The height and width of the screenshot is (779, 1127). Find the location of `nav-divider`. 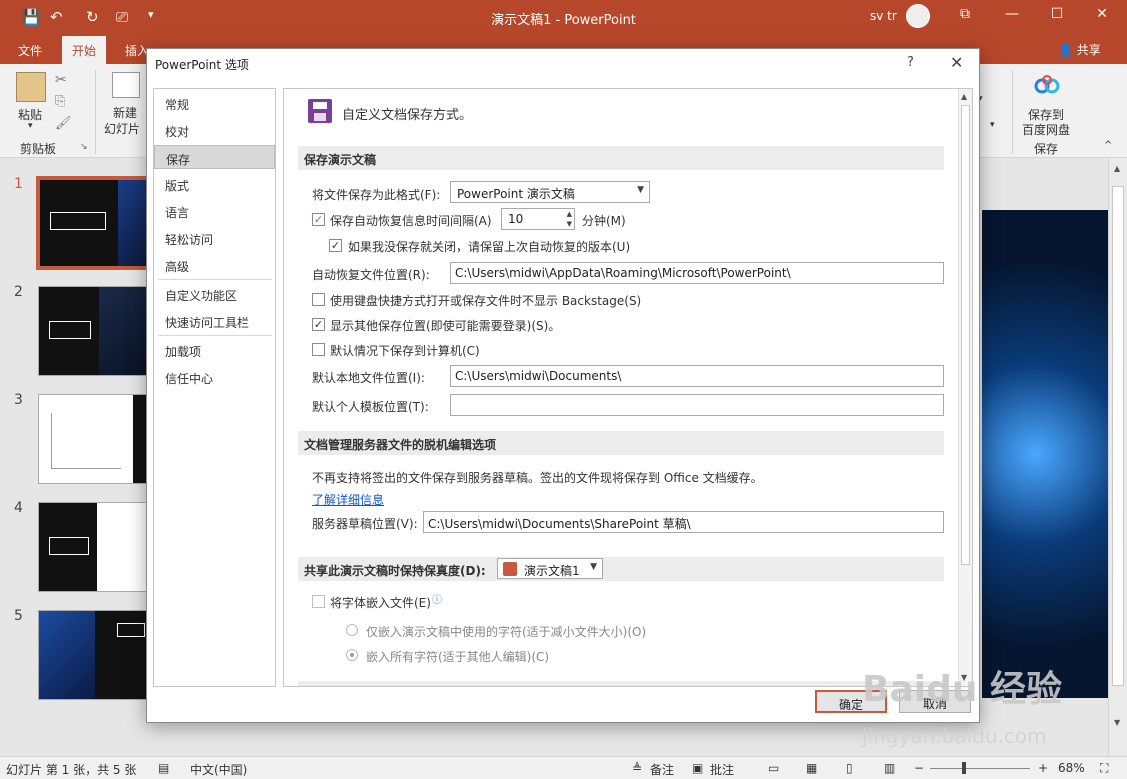

nav-divider is located at coordinates (215, 335).